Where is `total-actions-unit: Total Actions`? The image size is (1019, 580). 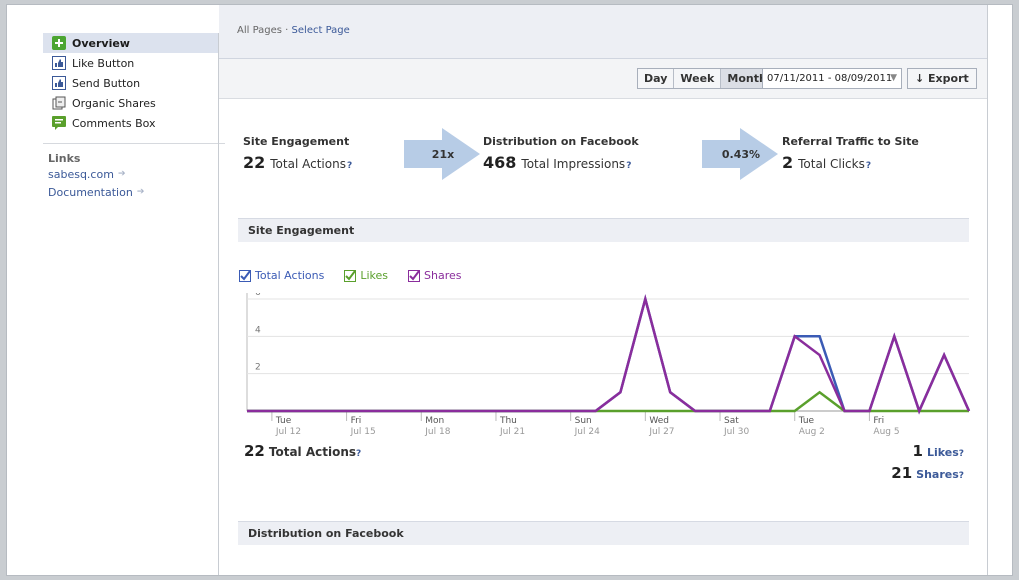
total-actions-unit: Total Actions is located at coordinates (312, 452).